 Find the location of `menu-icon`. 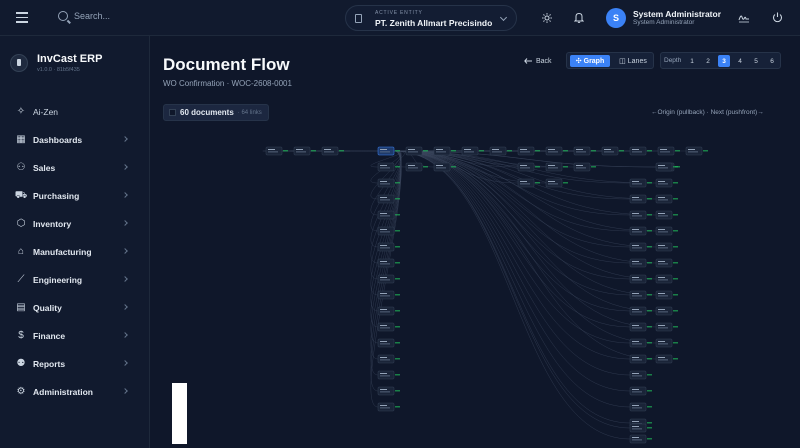

menu-icon is located at coordinates (22, 17).